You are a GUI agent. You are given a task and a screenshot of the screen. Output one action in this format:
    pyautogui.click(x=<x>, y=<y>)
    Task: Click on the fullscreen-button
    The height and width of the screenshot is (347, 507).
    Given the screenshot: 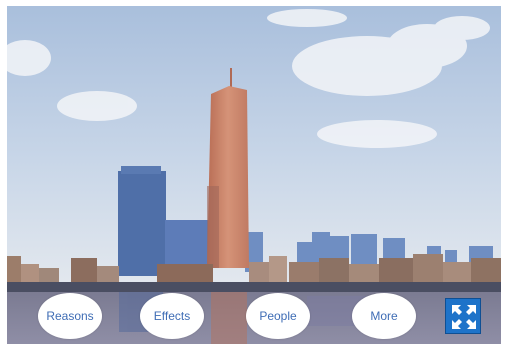 What is the action you would take?
    pyautogui.click(x=463, y=316)
    